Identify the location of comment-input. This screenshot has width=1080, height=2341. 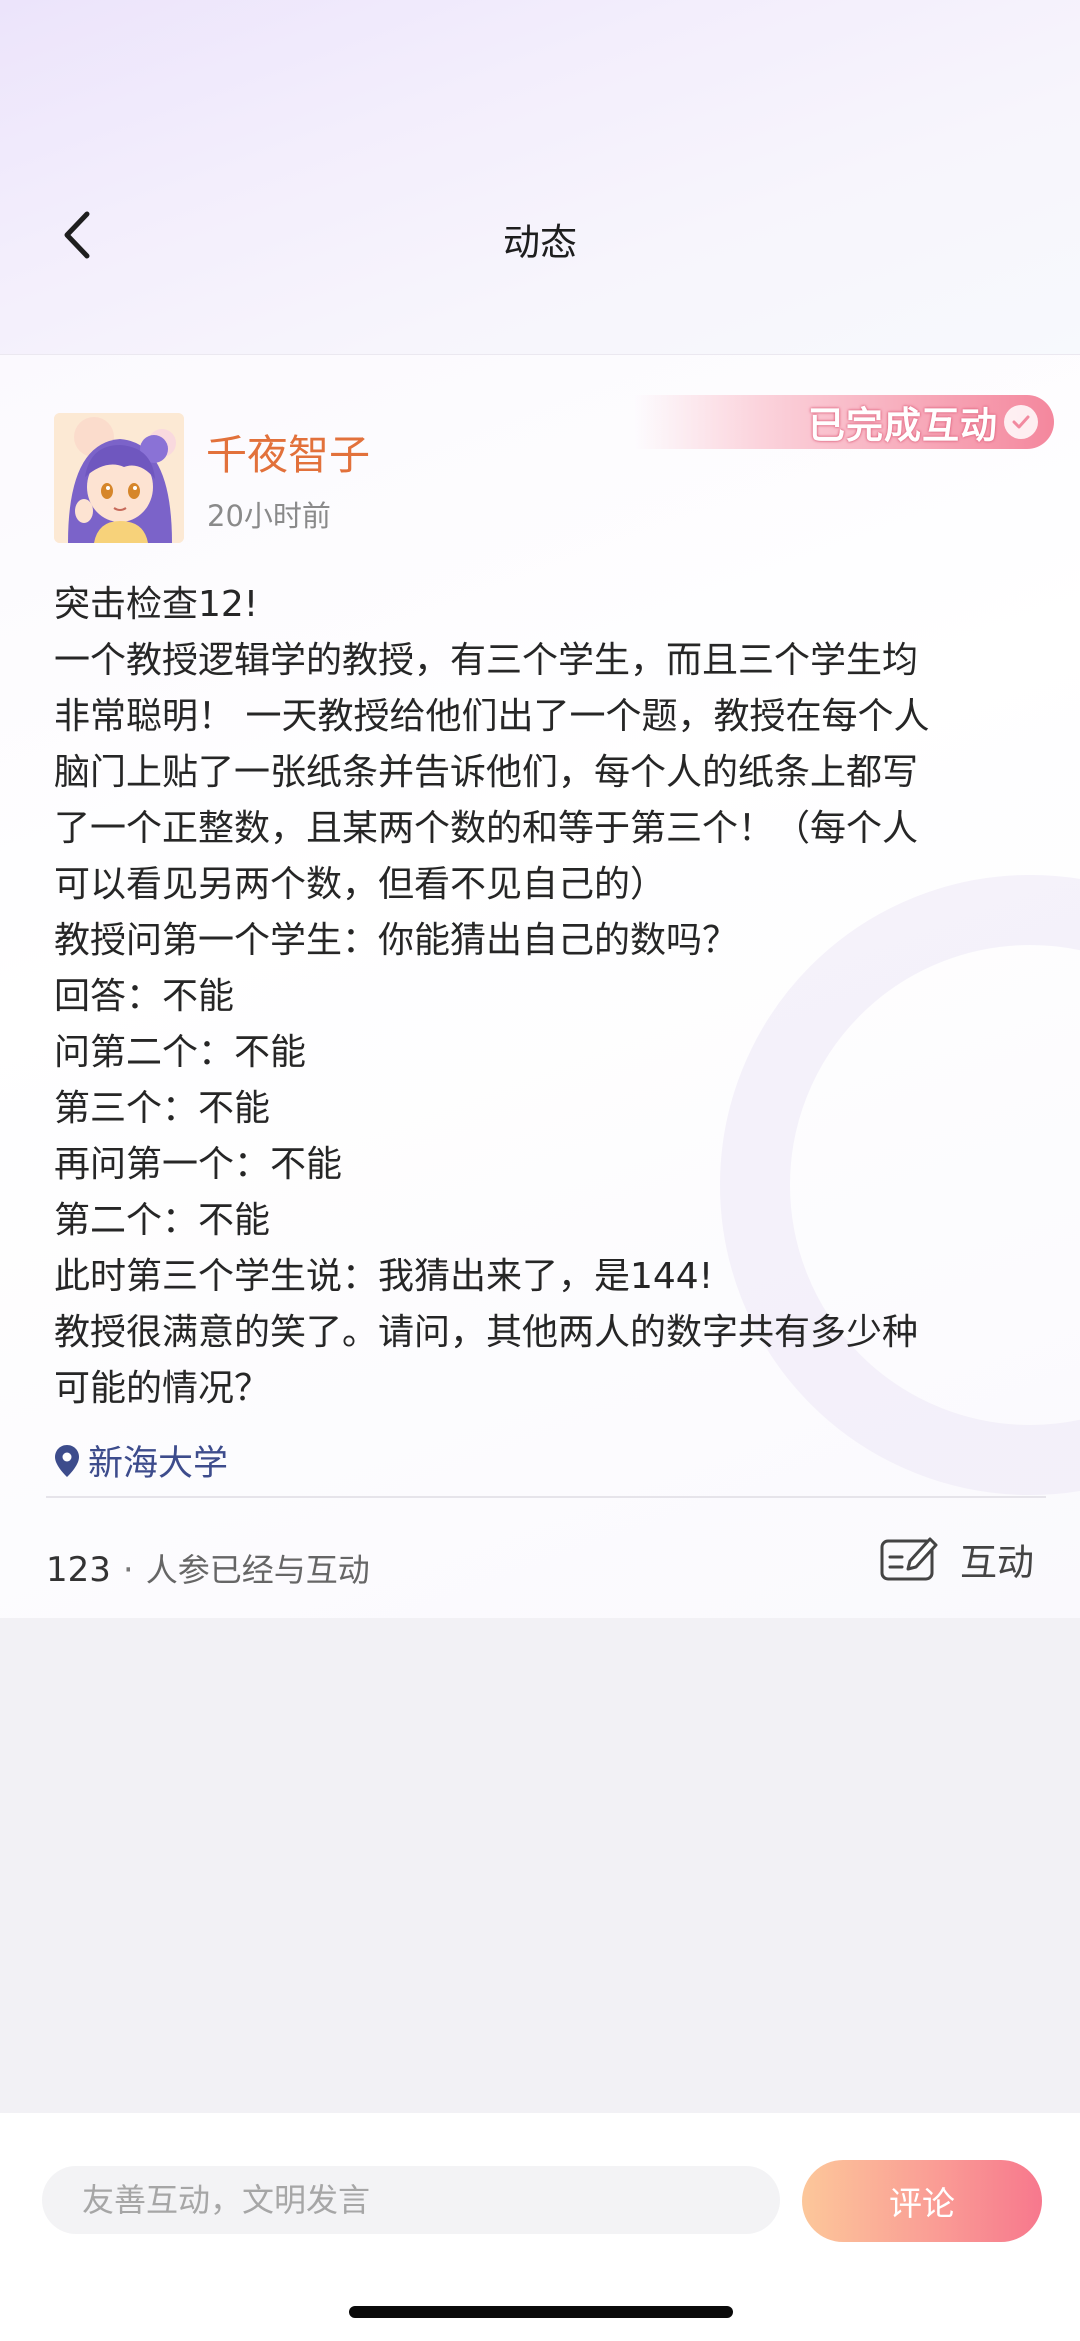
(411, 2200).